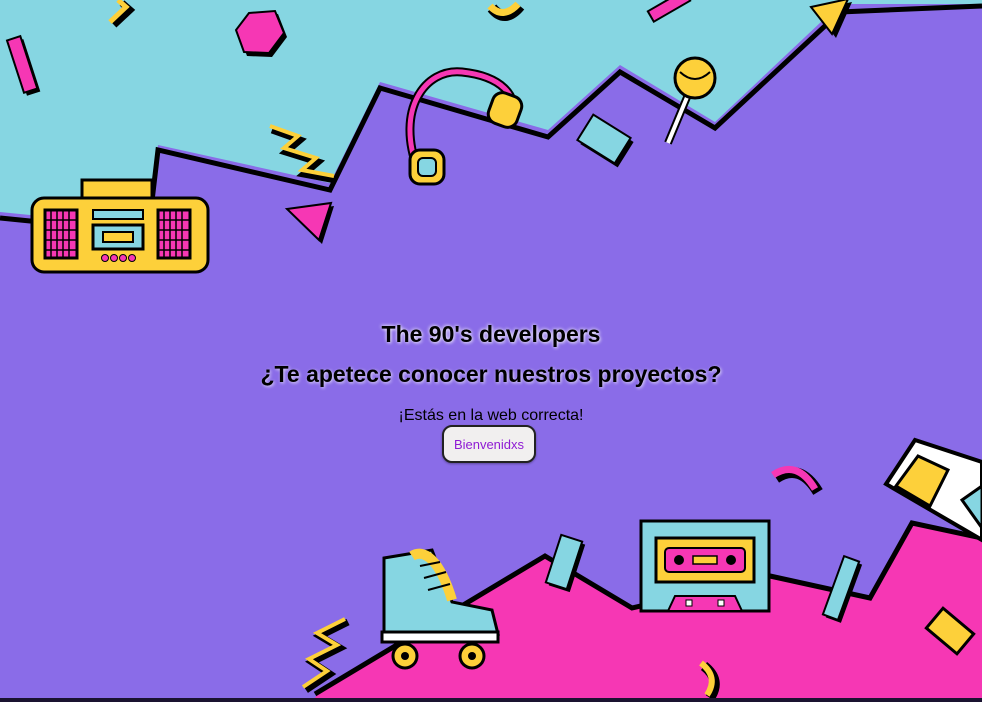 The height and width of the screenshot is (702, 982). I want to click on pink-arc-shape, so click(797, 480).